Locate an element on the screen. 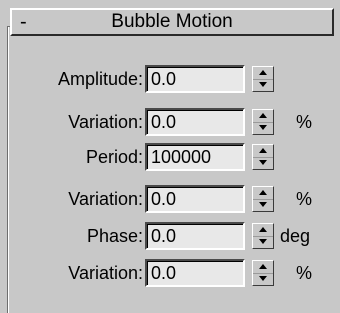  period-variation-field is located at coordinates (195, 199).